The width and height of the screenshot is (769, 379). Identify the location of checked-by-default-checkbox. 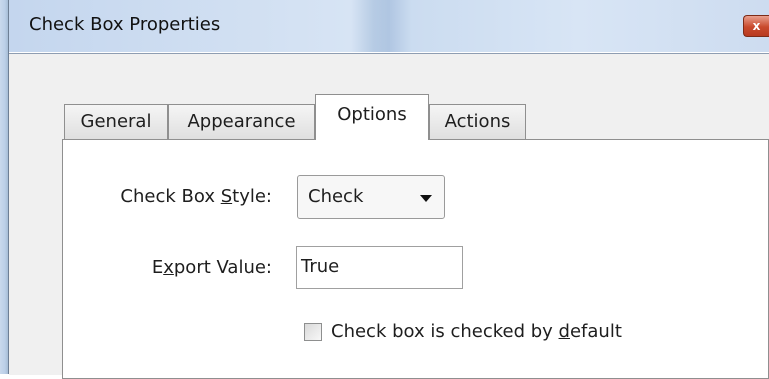
(313, 332).